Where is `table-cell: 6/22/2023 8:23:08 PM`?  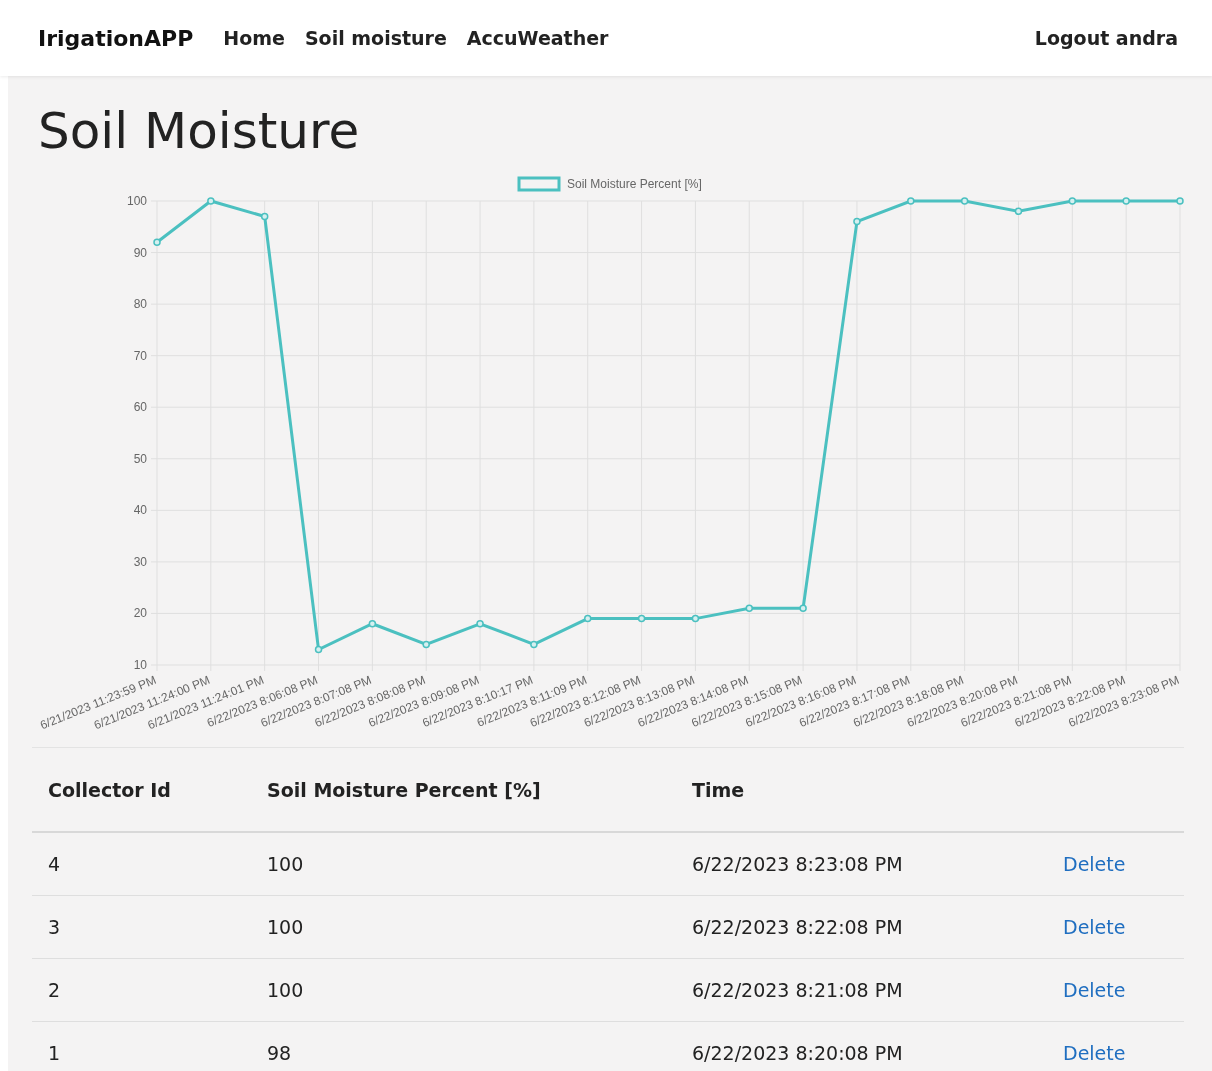 table-cell: 6/22/2023 8:23:08 PM is located at coordinates (797, 864).